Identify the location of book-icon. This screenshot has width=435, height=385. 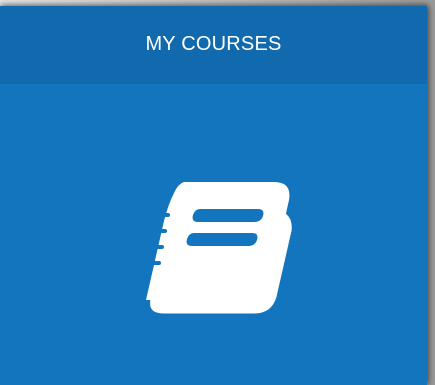
(220, 249).